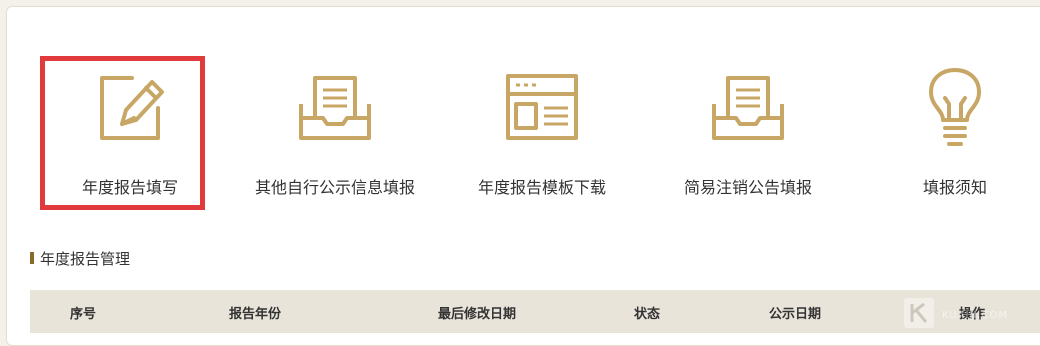 The image size is (1040, 346). I want to click on lightbulb-icon, so click(955, 107).